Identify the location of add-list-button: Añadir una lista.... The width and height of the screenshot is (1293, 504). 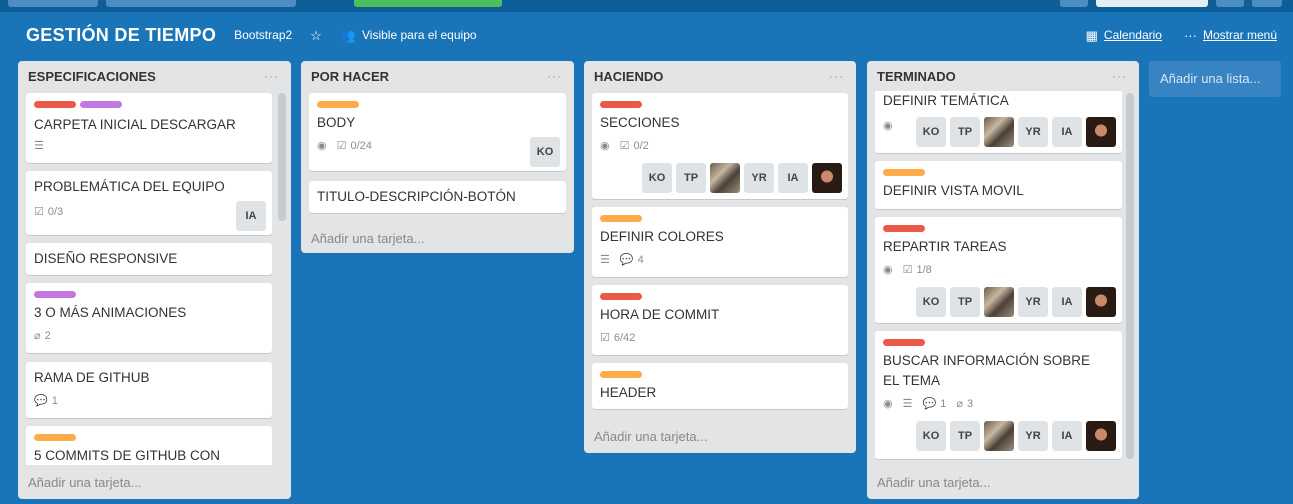
(1215, 79).